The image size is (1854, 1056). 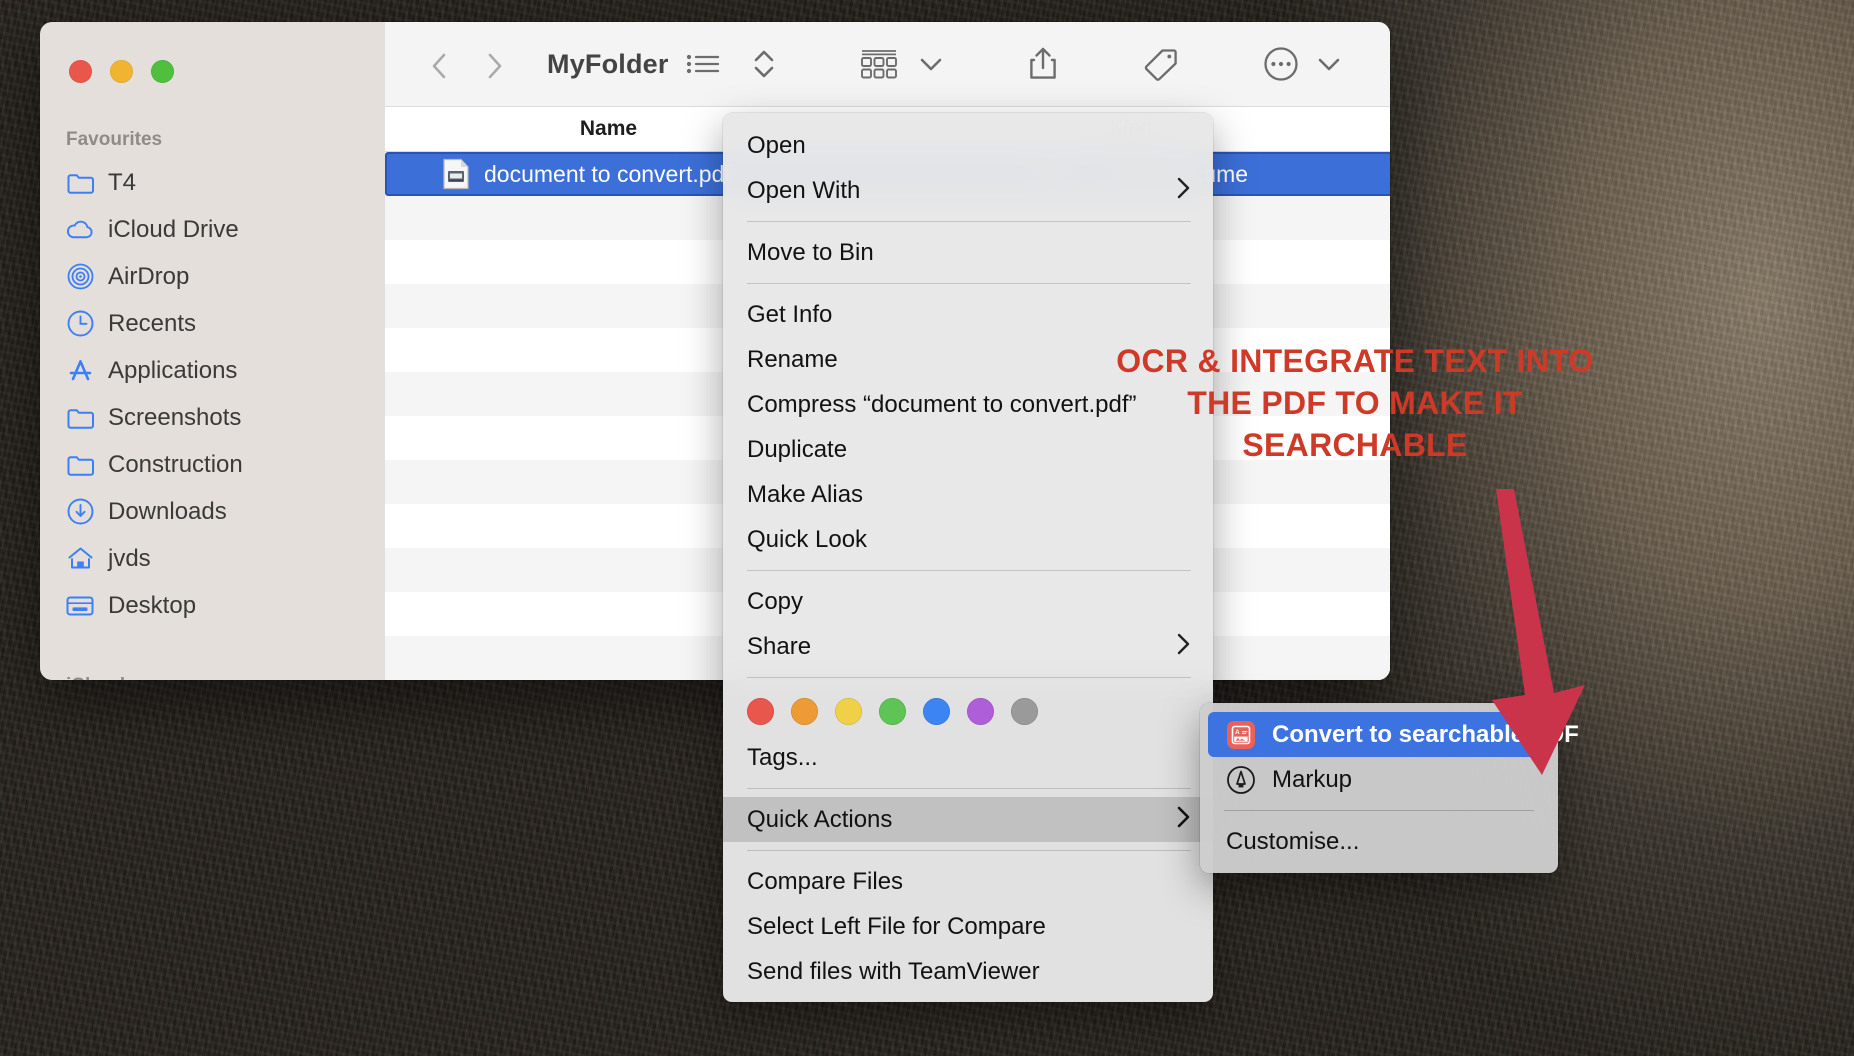 I want to click on menu-item-send-teamviewer: Send files with TeamViewer, so click(x=968, y=971).